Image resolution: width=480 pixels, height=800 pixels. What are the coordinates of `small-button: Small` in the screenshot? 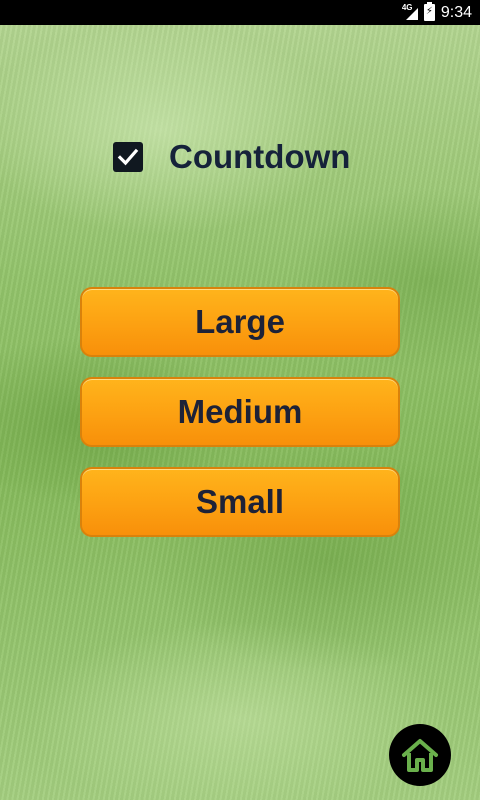 It's located at (240, 502).